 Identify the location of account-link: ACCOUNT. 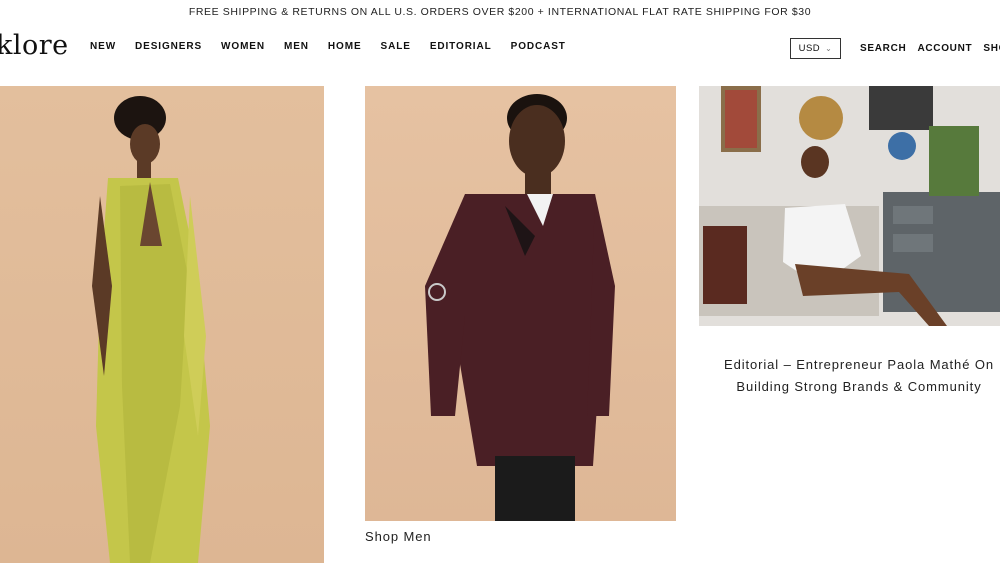
(944, 48).